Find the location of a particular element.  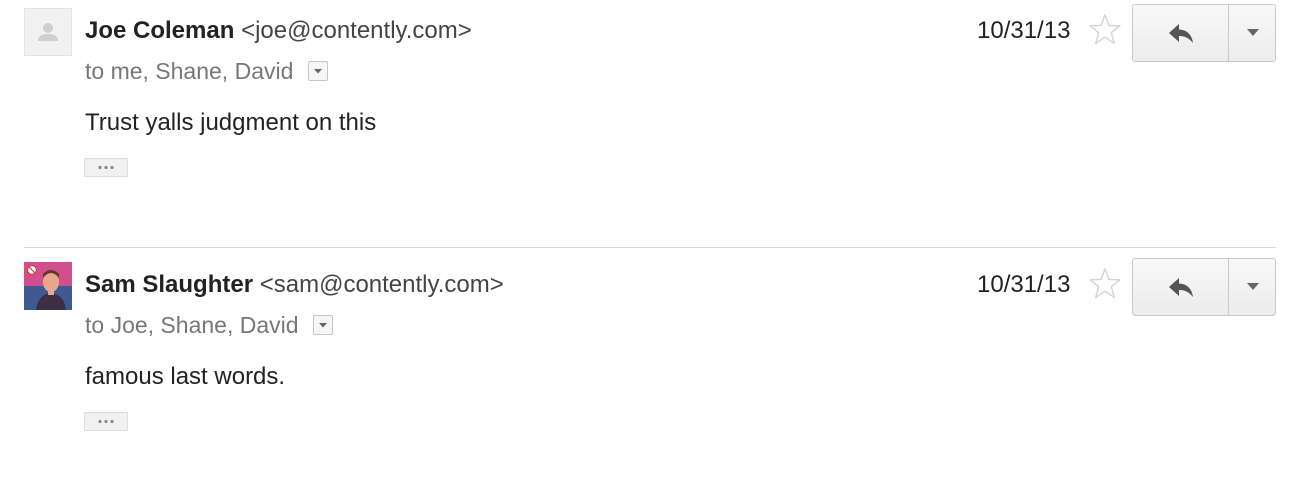

recipients-text: to Joe, Shane, David is located at coordinates (192, 325).